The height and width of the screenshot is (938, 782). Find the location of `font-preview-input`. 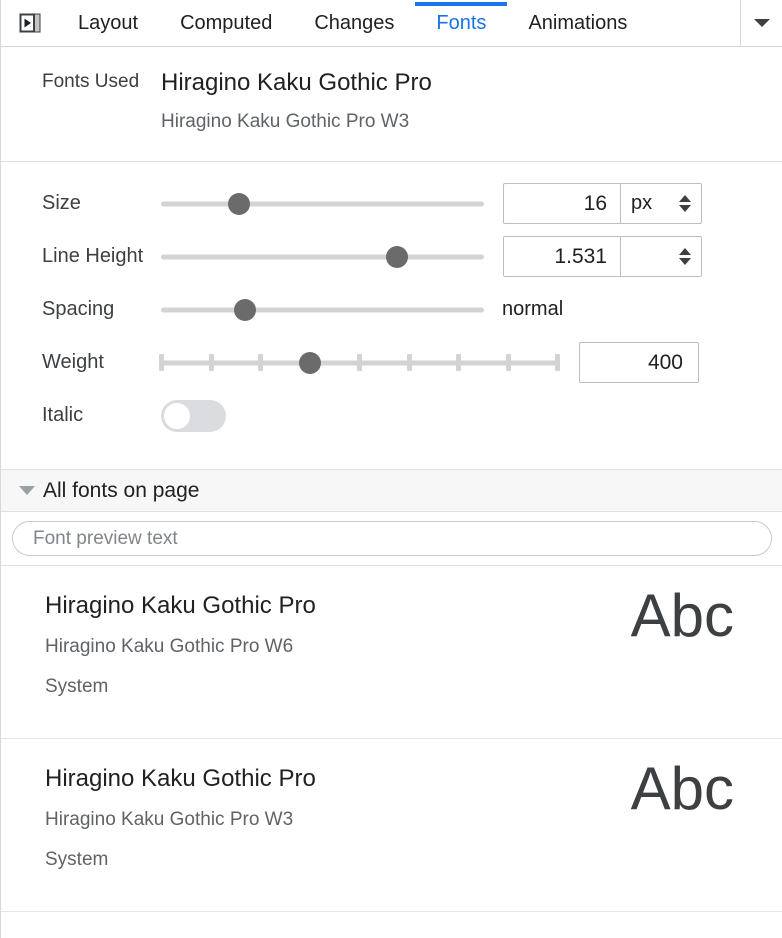

font-preview-input is located at coordinates (392, 538).